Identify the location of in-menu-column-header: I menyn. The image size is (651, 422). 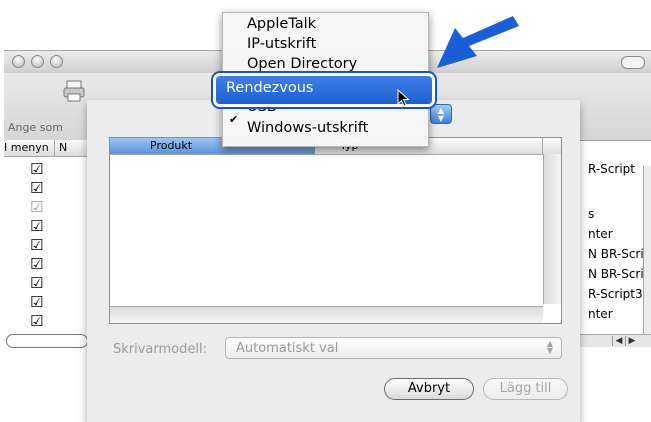
(26, 148).